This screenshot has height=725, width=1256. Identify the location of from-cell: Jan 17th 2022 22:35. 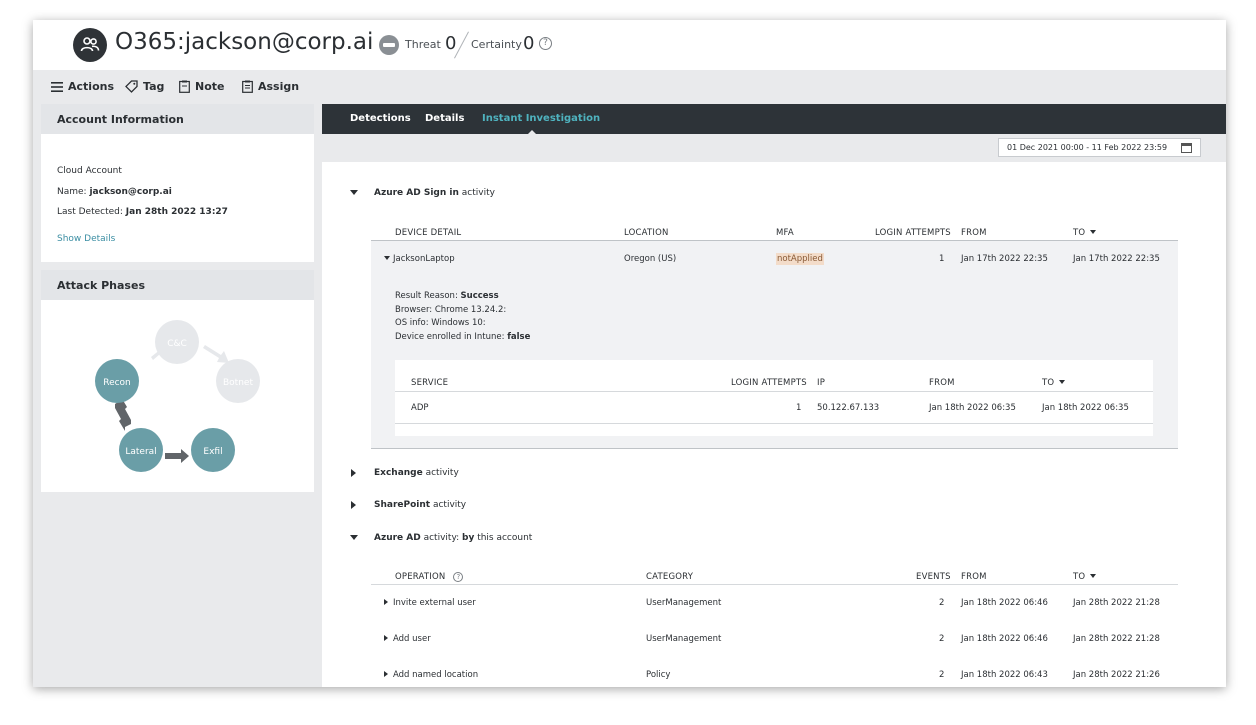
(1004, 259).